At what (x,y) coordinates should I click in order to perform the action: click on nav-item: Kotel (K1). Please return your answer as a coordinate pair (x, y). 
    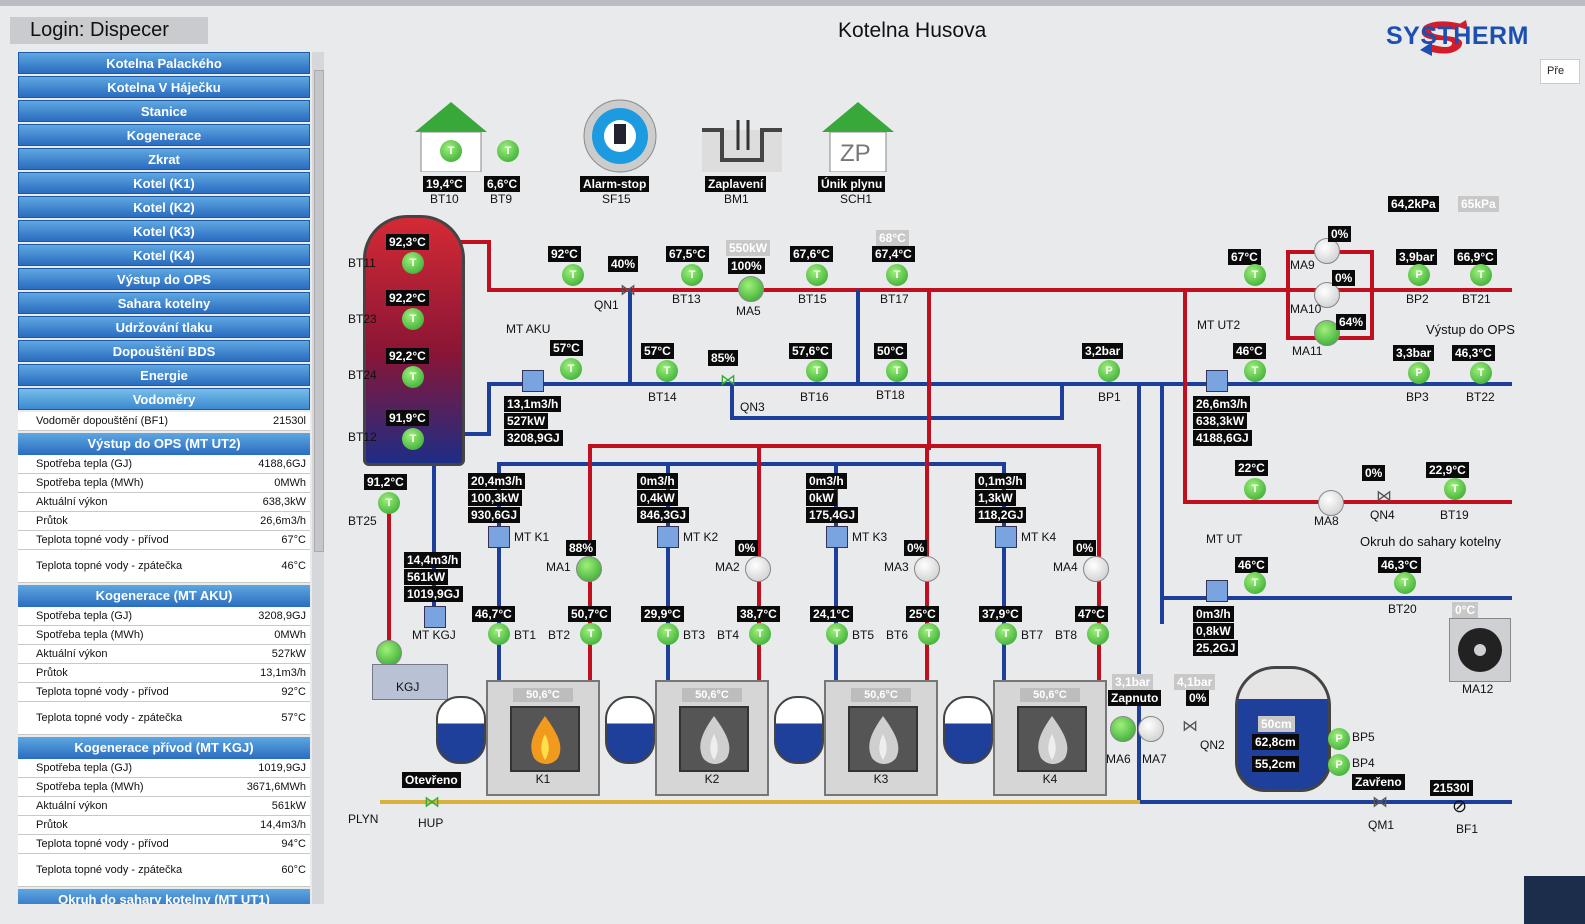
    Looking at the image, I should click on (164, 183).